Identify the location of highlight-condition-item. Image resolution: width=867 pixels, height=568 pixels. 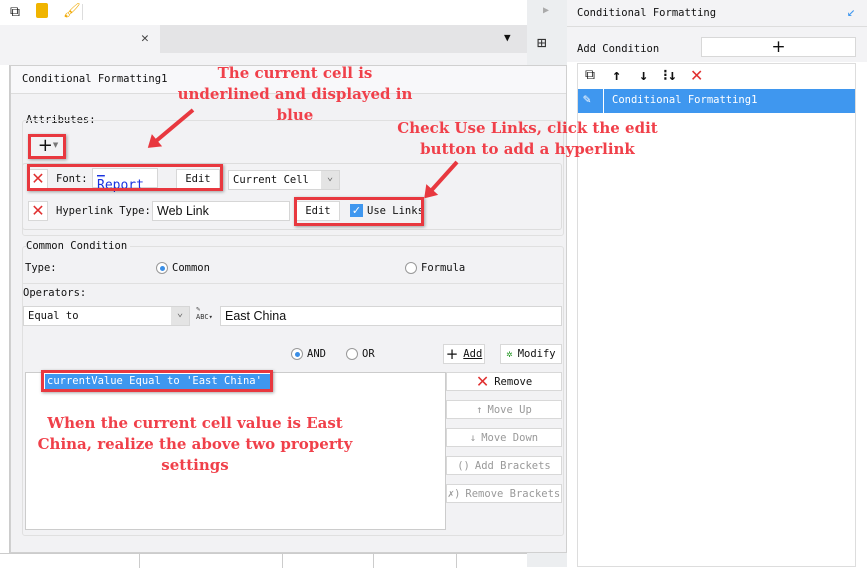
(157, 381).